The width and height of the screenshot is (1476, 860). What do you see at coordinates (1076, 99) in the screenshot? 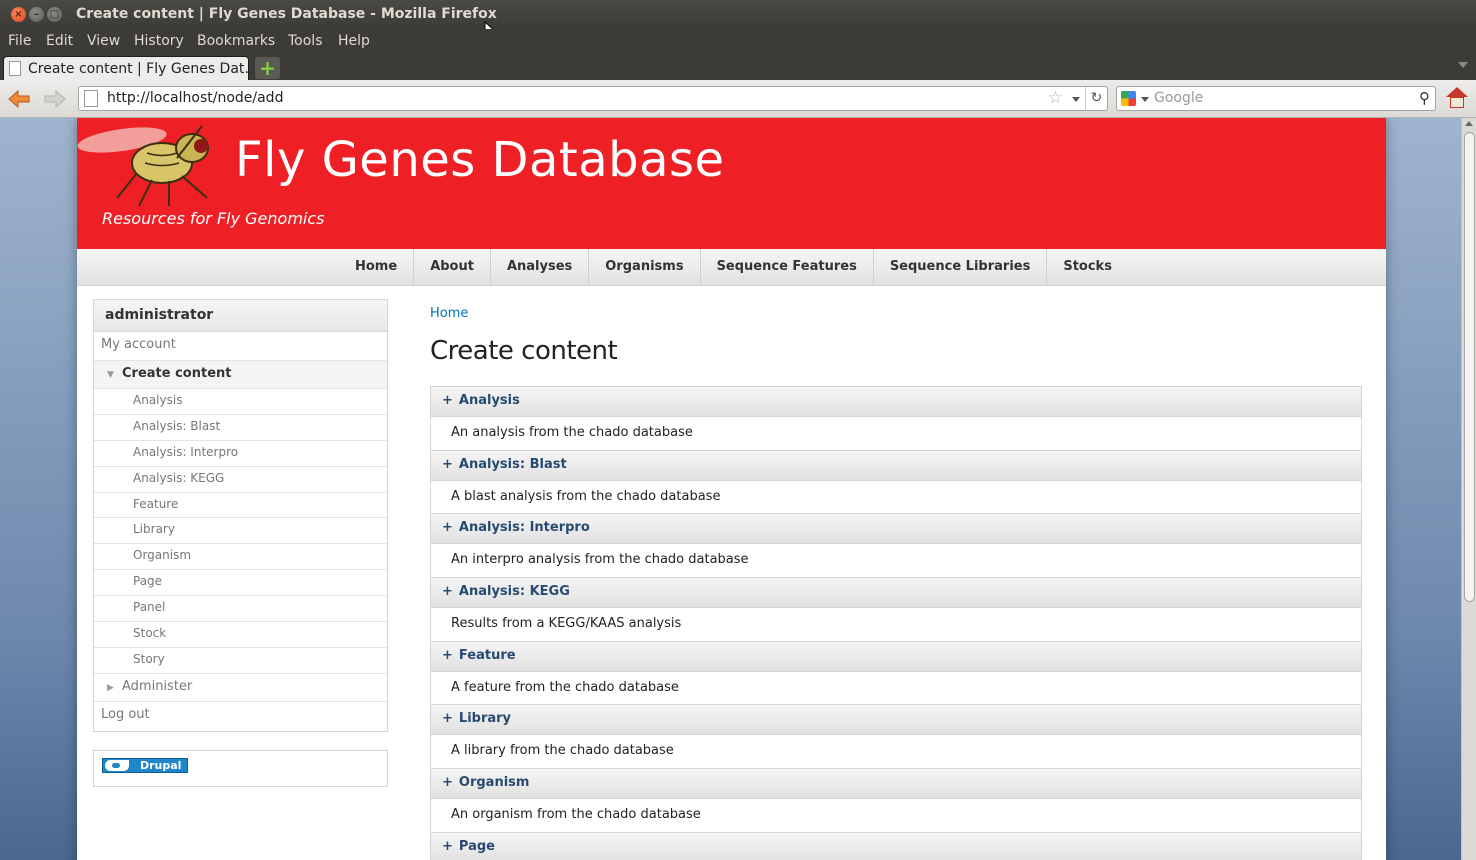
I see `history-dropdown-icon` at bounding box center [1076, 99].